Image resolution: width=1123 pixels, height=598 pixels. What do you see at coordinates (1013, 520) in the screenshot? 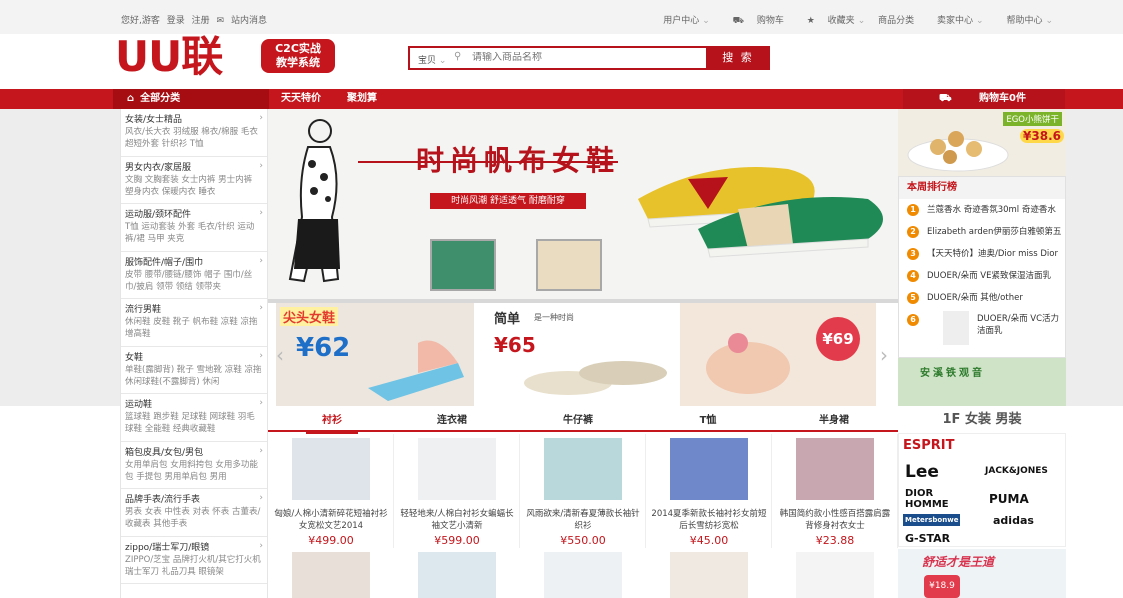
I see `brand-logo: adidas` at bounding box center [1013, 520].